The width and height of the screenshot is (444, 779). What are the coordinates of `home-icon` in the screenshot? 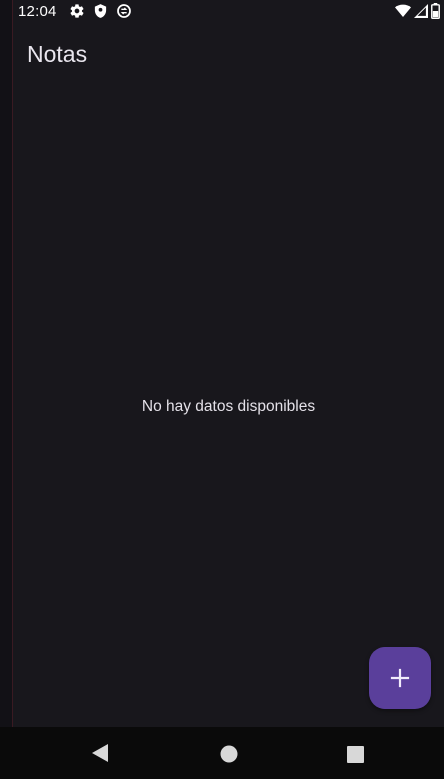 It's located at (229, 754).